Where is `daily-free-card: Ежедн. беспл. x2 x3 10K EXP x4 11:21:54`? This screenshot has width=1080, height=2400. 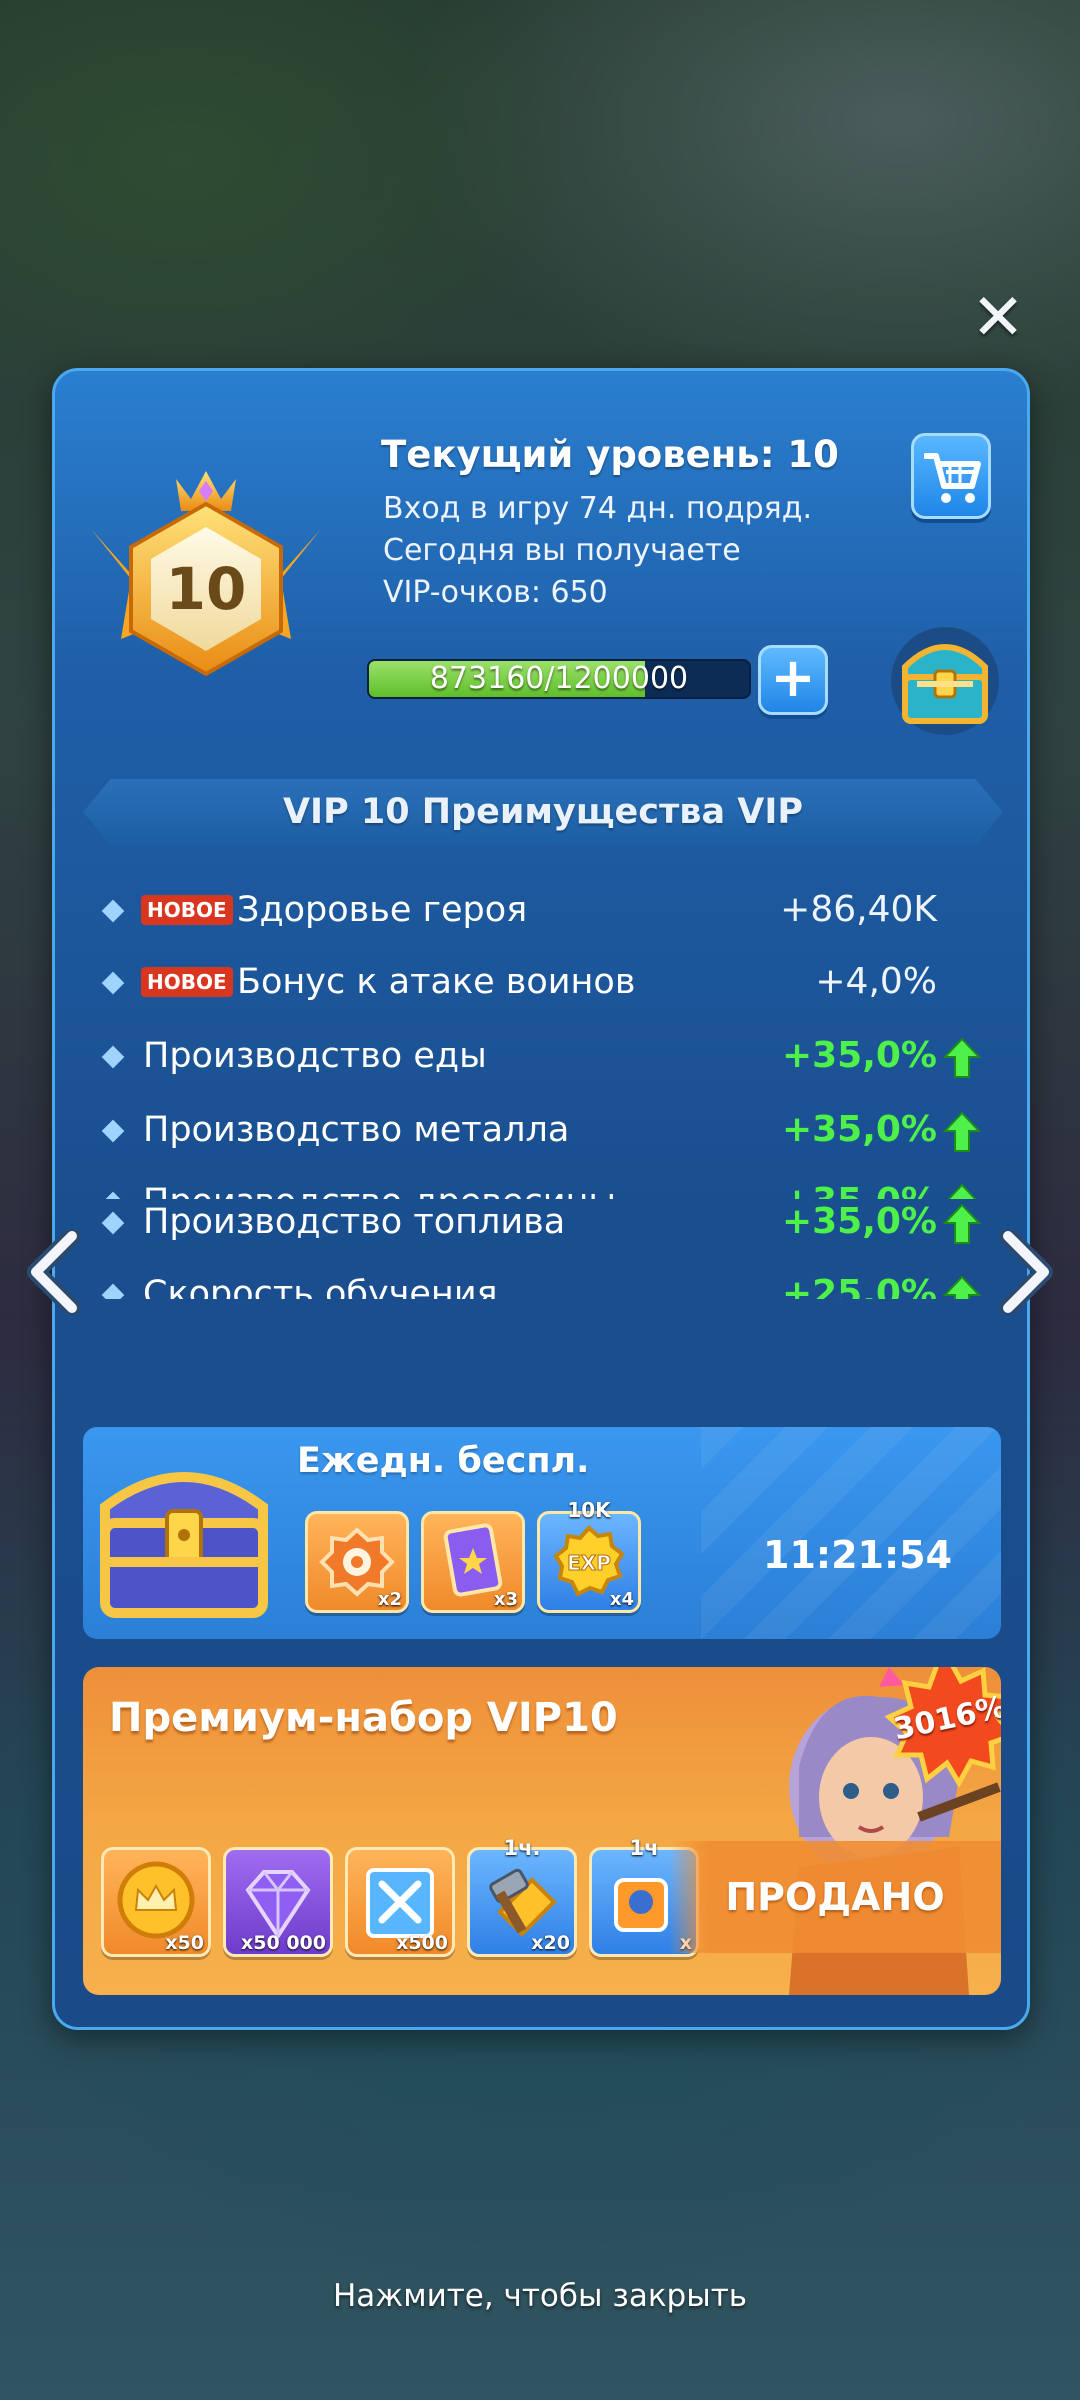
daily-free-card: Ежедн. беспл. x2 x3 10K EXP x4 11:21:54 is located at coordinates (542, 1533).